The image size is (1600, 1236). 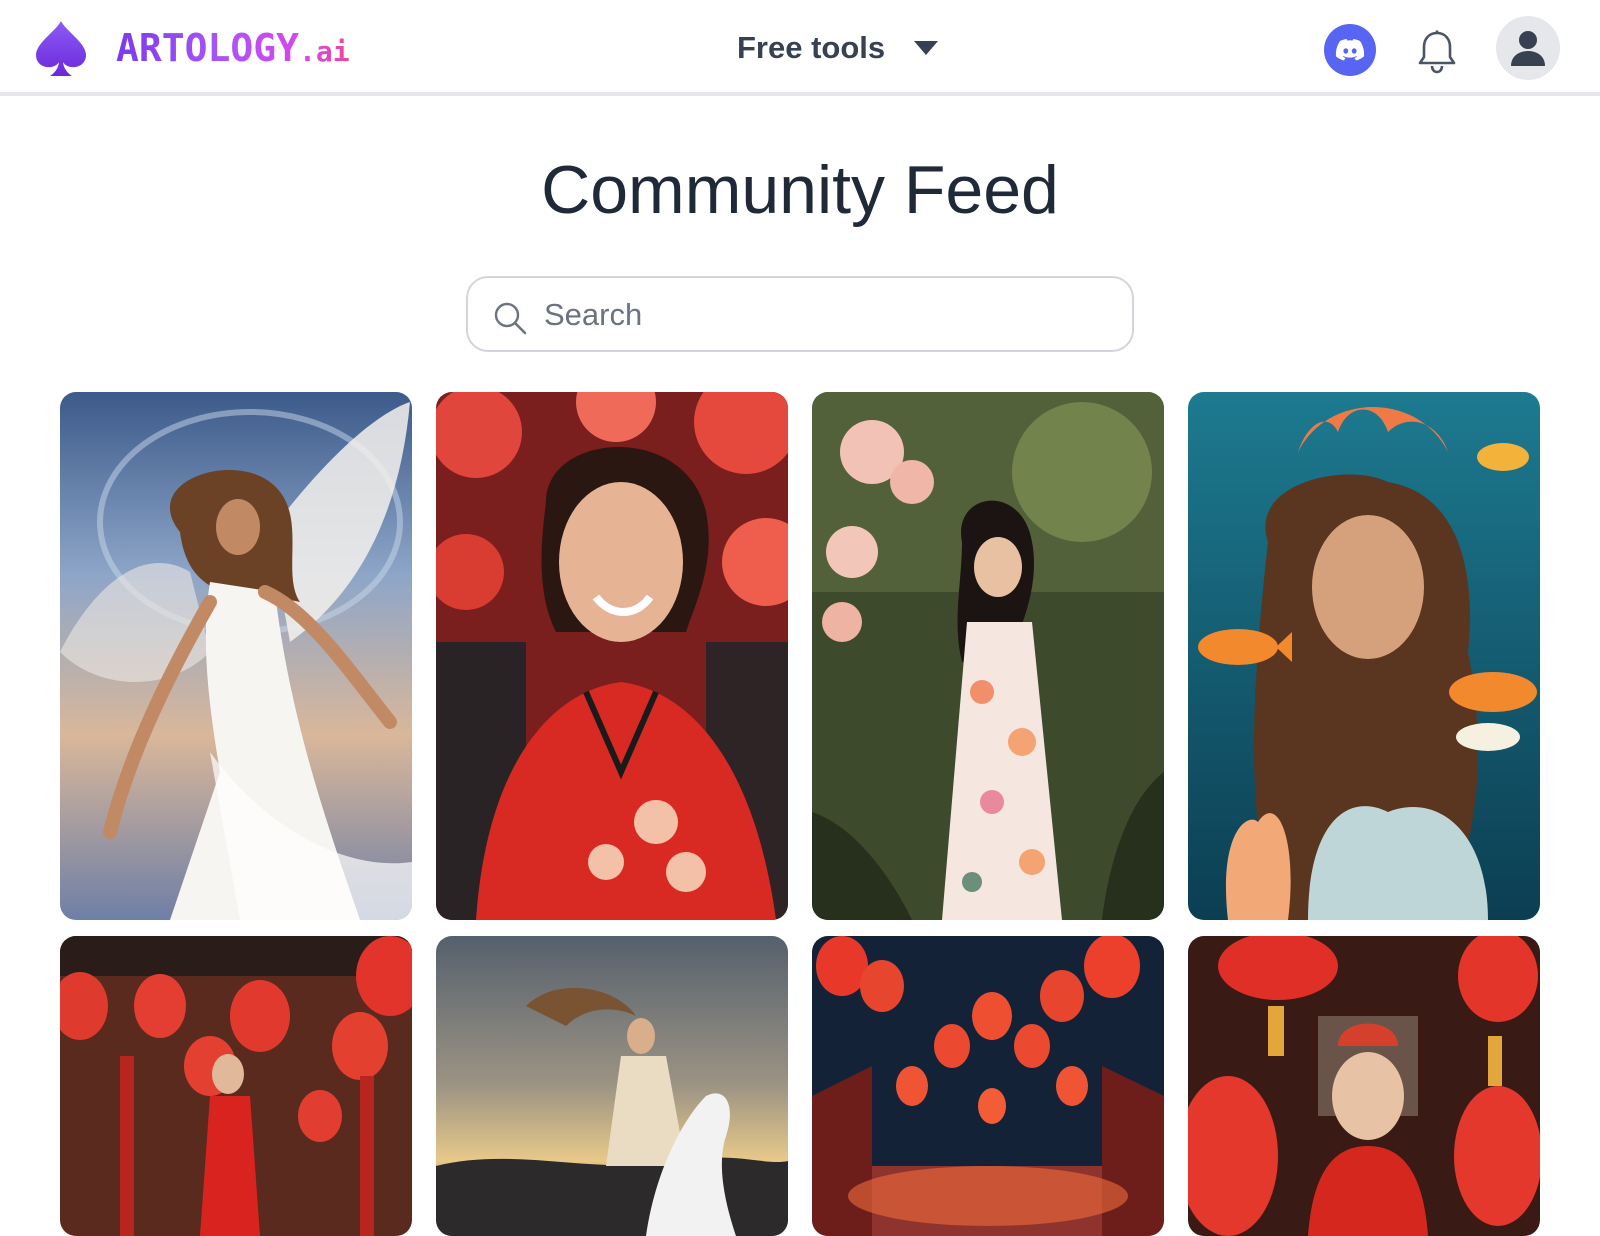 I want to click on free-tools-label: Free tools, so click(x=811, y=47).